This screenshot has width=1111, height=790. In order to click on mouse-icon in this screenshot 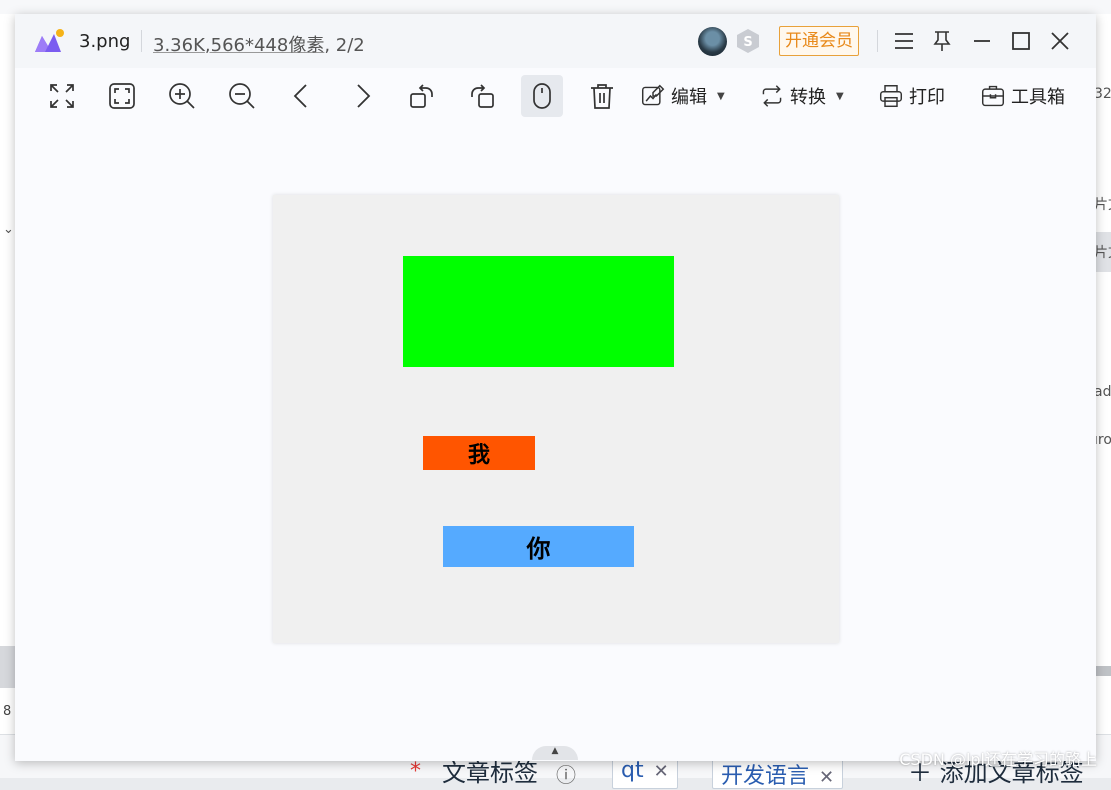, I will do `click(542, 96)`.